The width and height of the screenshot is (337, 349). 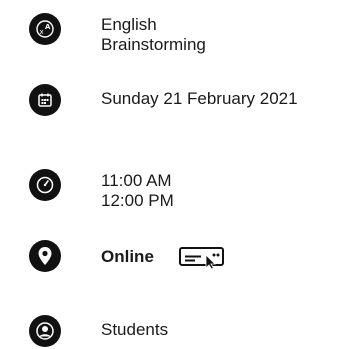 I want to click on online-link-icon, so click(x=201, y=258).